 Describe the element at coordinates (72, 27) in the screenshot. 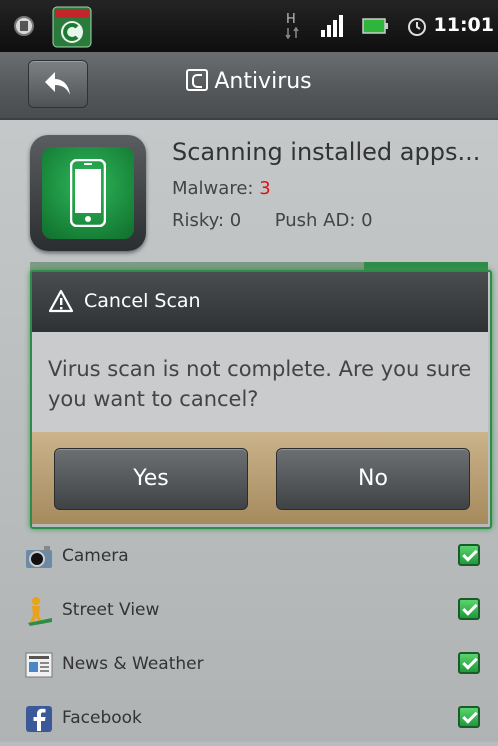

I see `comodo-notification-icon` at that location.